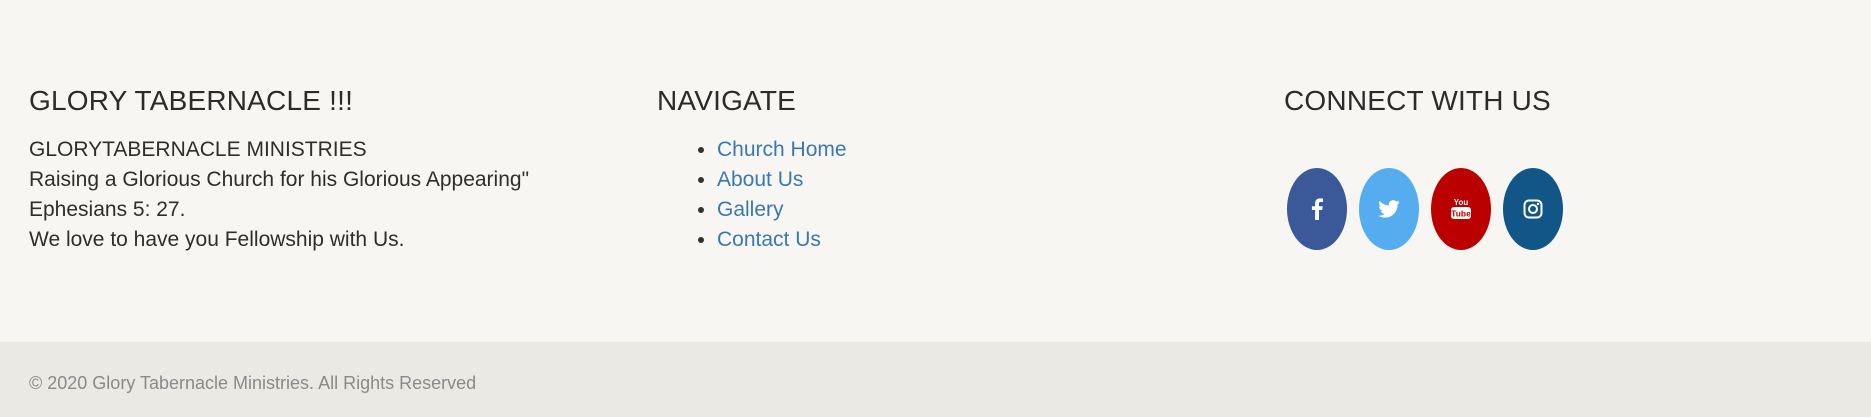  I want to click on about-line-scripture: Ephesians 5: 27., so click(107, 209).